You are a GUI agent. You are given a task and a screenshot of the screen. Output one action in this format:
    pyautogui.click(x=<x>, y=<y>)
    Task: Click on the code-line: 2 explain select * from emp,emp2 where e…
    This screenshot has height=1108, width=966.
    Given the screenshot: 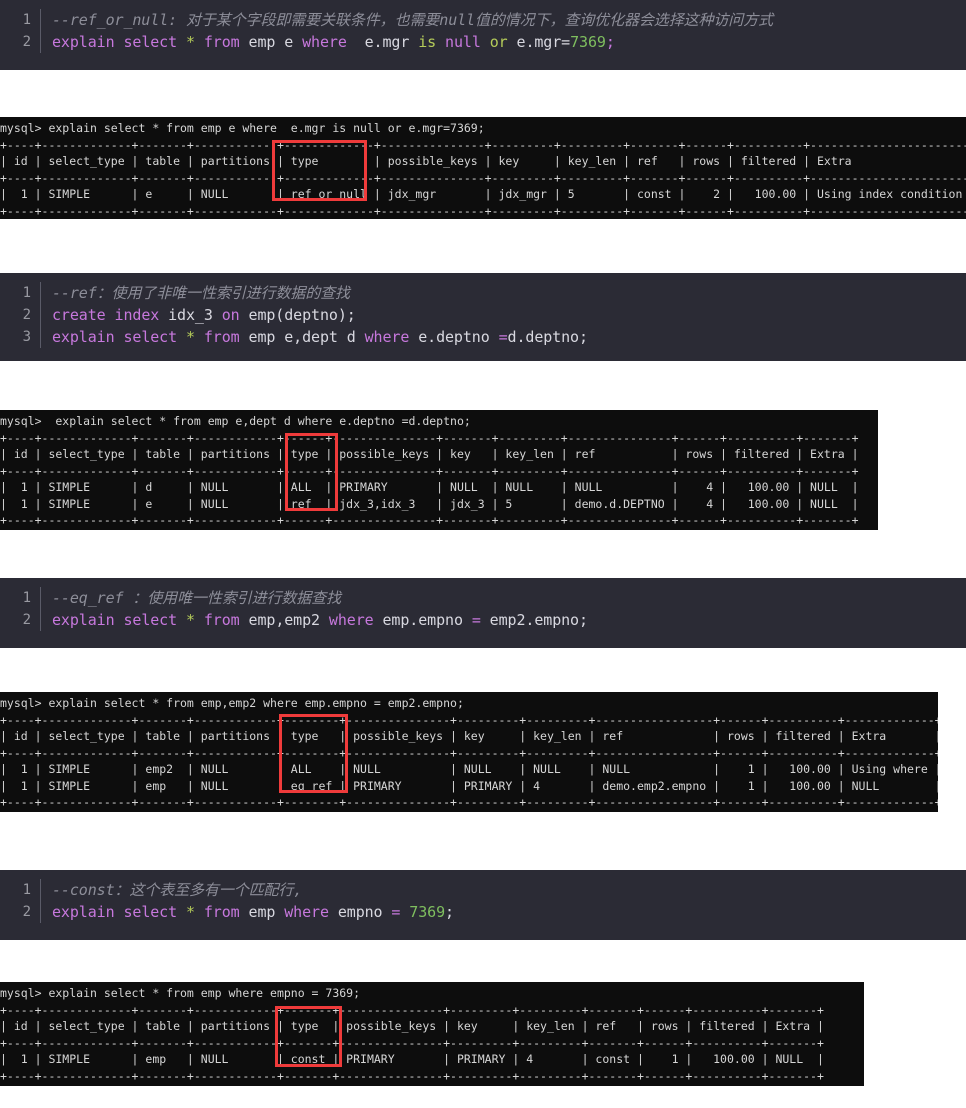 What is the action you would take?
    pyautogui.click(x=483, y=620)
    